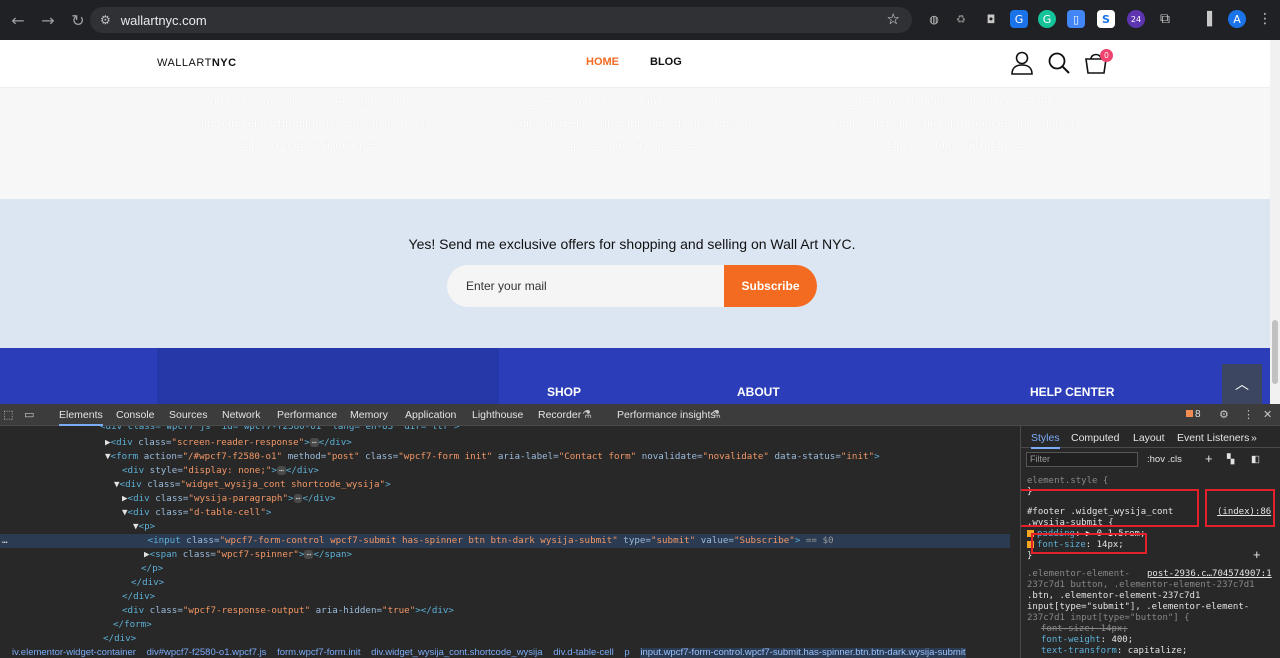 The width and height of the screenshot is (1280, 658). I want to click on hov-cls-toggle: :hov .cls, so click(1164, 459).